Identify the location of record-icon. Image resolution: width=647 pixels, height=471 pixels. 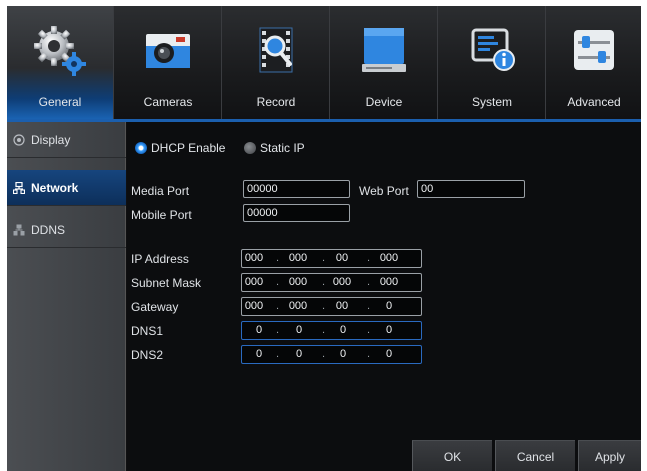
(276, 50).